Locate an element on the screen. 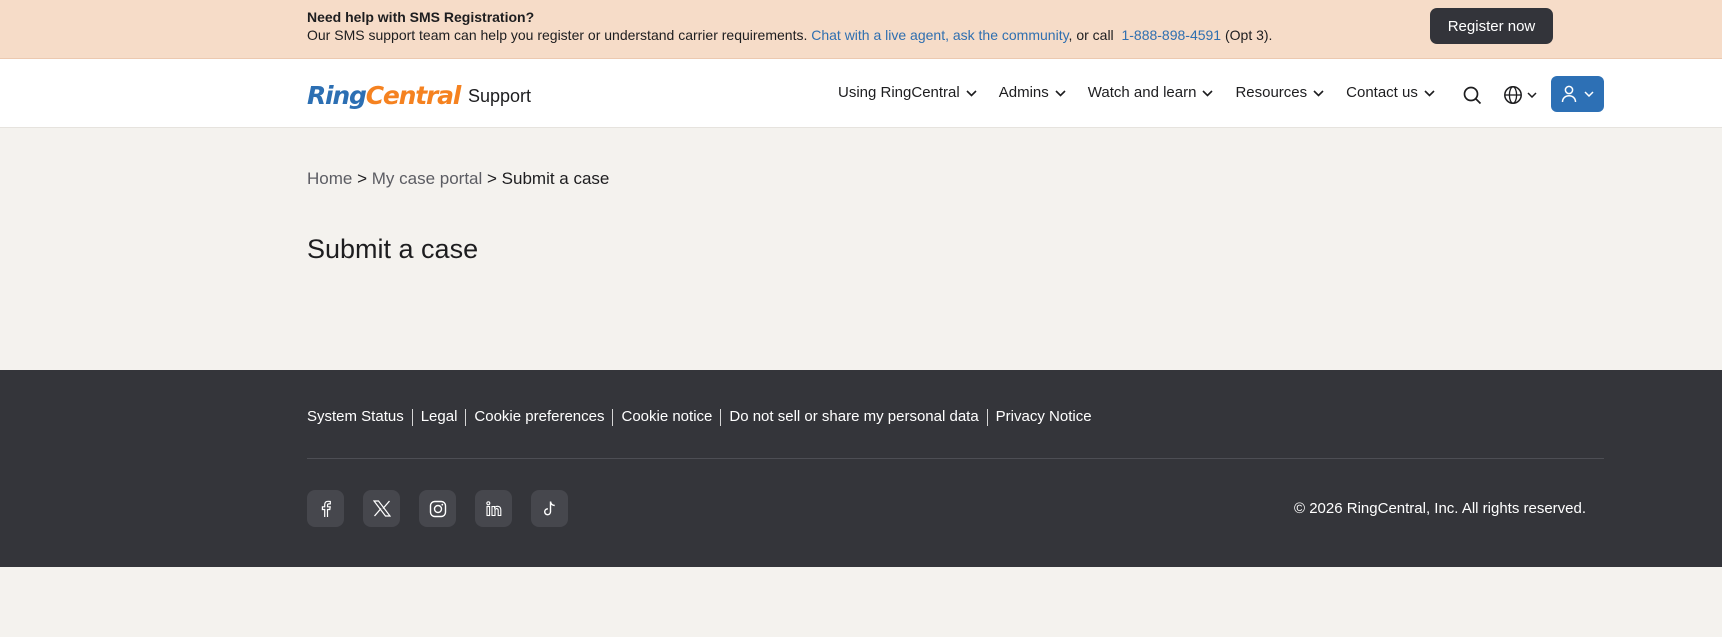 The height and width of the screenshot is (637, 1722). instagram-link is located at coordinates (437, 508).